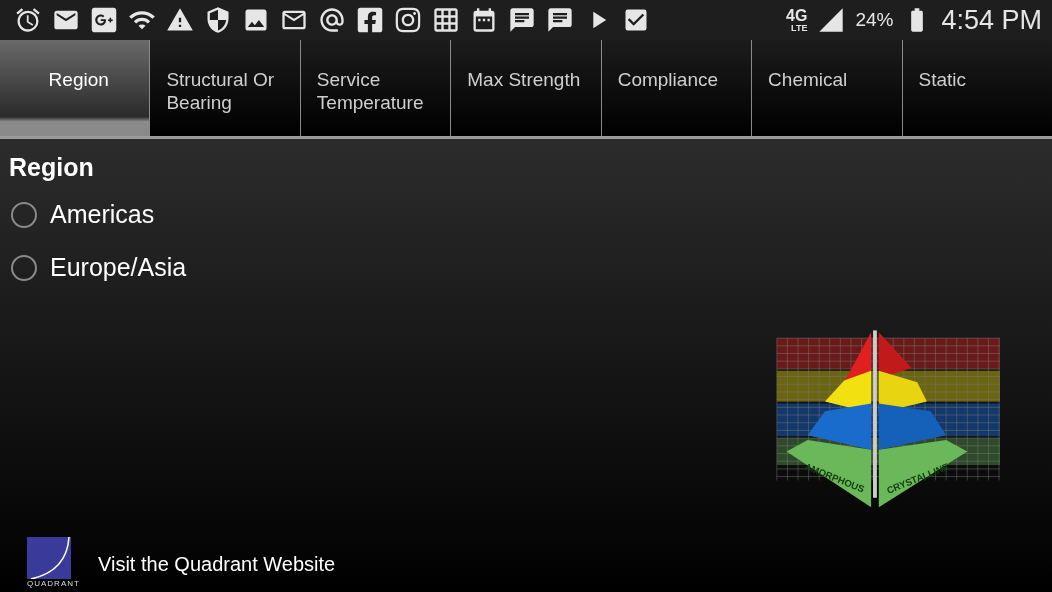 The image size is (1052, 592). Describe the element at coordinates (831, 20) in the screenshot. I see `signal-icon` at that location.